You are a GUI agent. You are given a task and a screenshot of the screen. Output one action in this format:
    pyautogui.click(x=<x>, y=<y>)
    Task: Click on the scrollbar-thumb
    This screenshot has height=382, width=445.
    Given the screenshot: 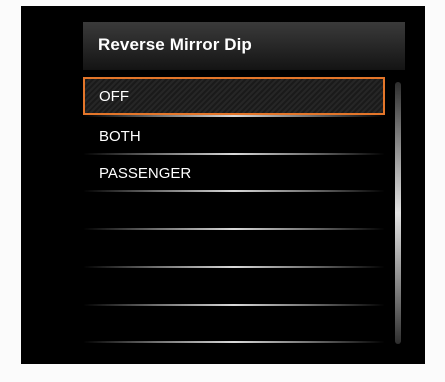 What is the action you would take?
    pyautogui.click(x=398, y=213)
    